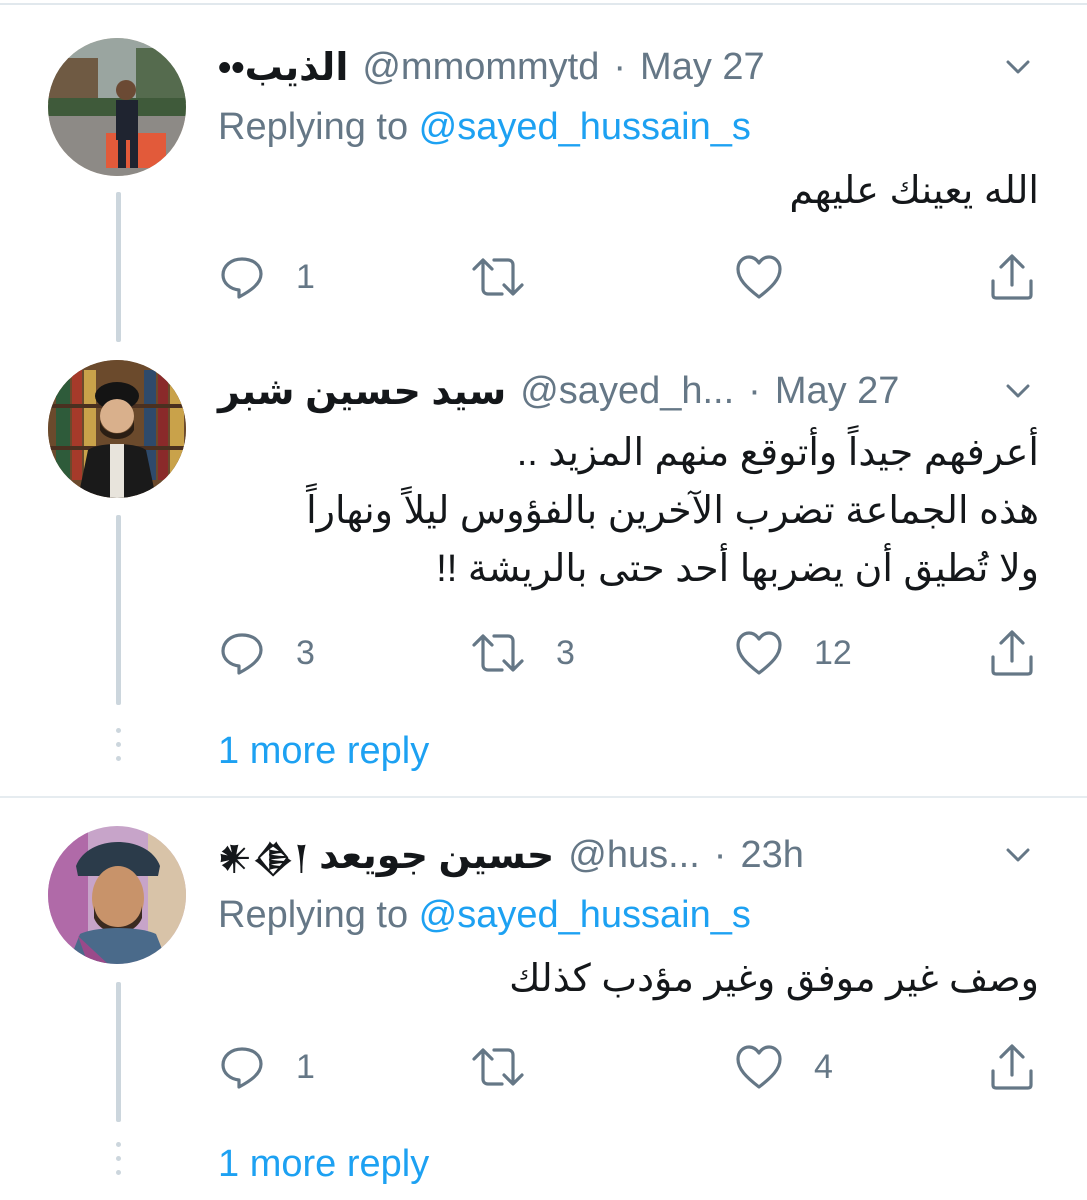 Image resolution: width=1087 pixels, height=1200 pixels. What do you see at coordinates (543, 797) in the screenshot?
I see `thread-divider` at bounding box center [543, 797].